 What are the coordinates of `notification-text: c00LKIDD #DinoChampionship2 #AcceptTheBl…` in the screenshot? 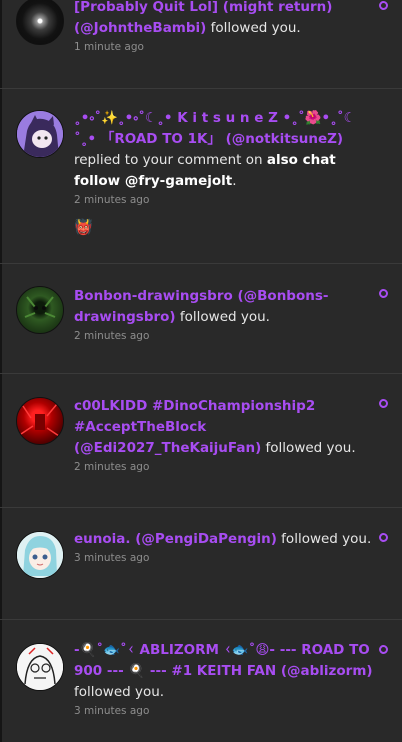 It's located at (226, 427).